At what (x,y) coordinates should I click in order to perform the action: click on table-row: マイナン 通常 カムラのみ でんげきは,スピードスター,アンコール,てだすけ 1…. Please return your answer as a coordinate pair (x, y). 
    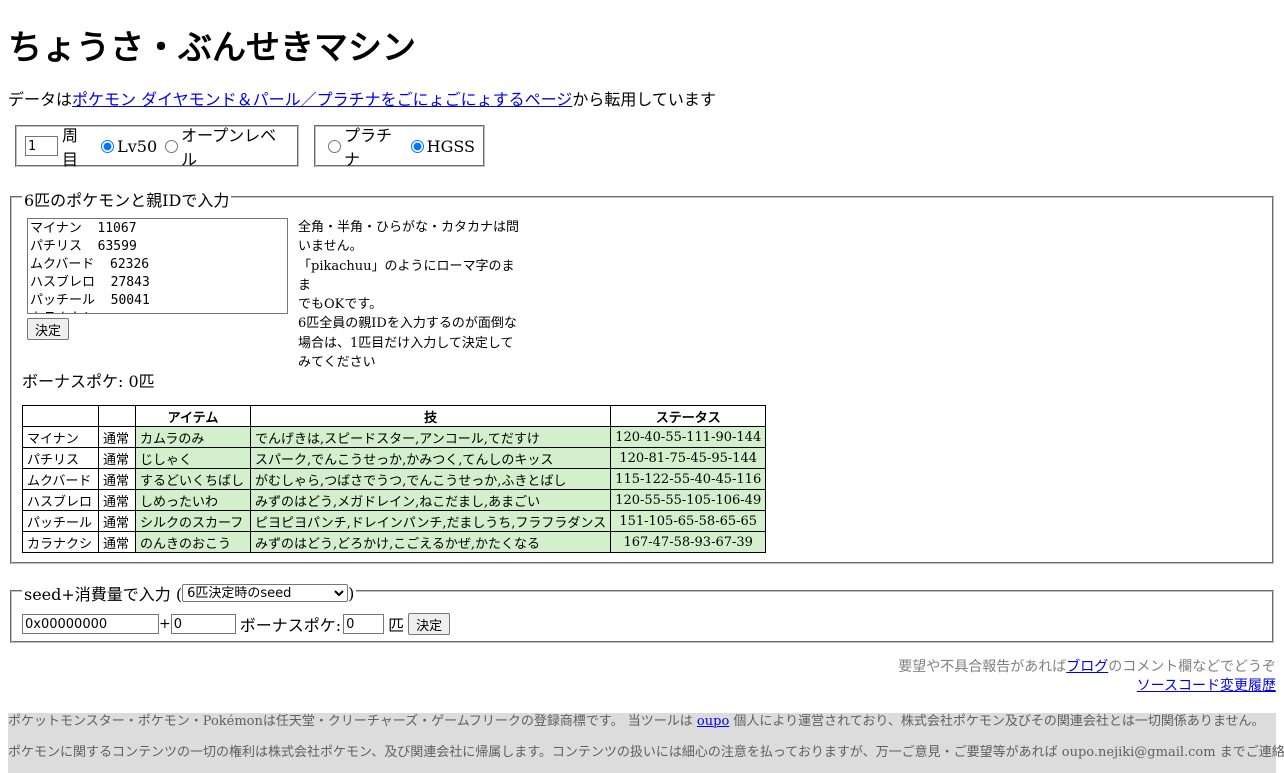
    Looking at the image, I should click on (394, 437).